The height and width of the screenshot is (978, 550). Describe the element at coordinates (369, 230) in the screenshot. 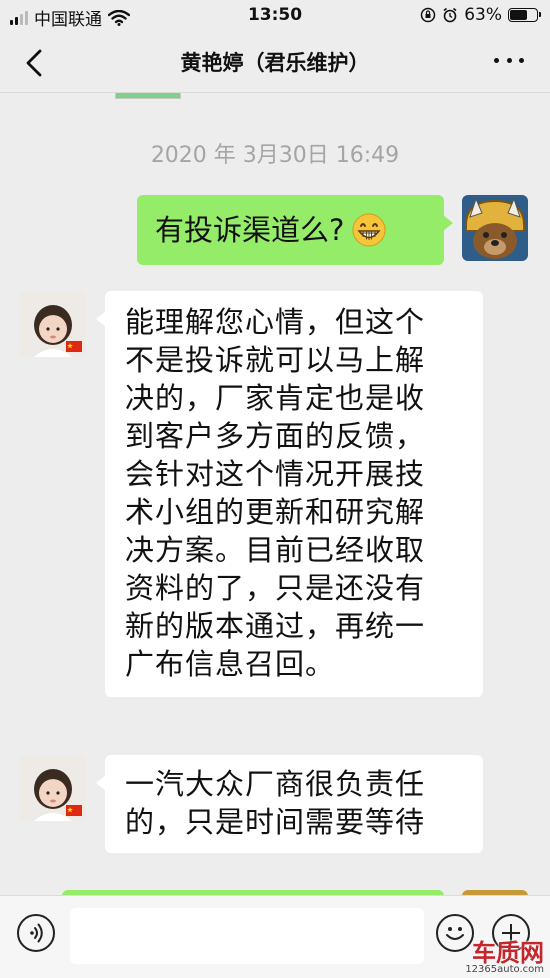

I see `grinning-face-emoji-icon` at that location.